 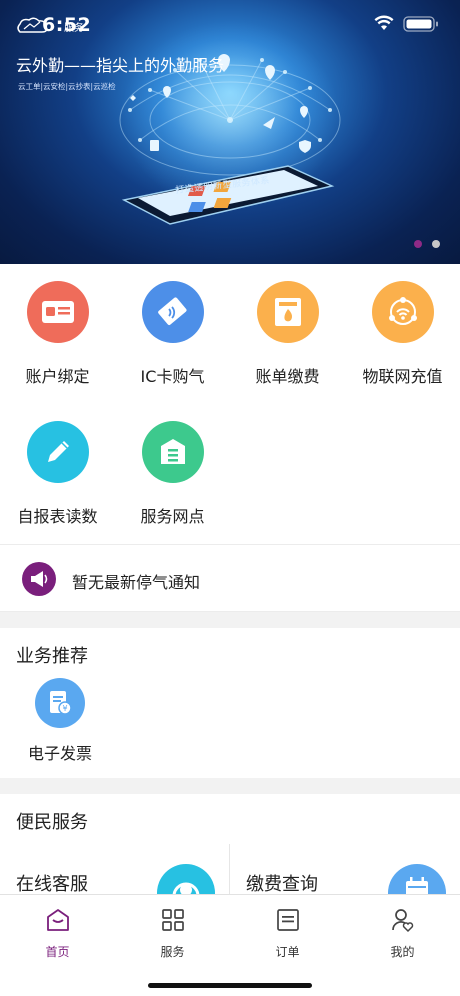 What do you see at coordinates (57, 952) in the screenshot?
I see `tab-label: 首页` at bounding box center [57, 952].